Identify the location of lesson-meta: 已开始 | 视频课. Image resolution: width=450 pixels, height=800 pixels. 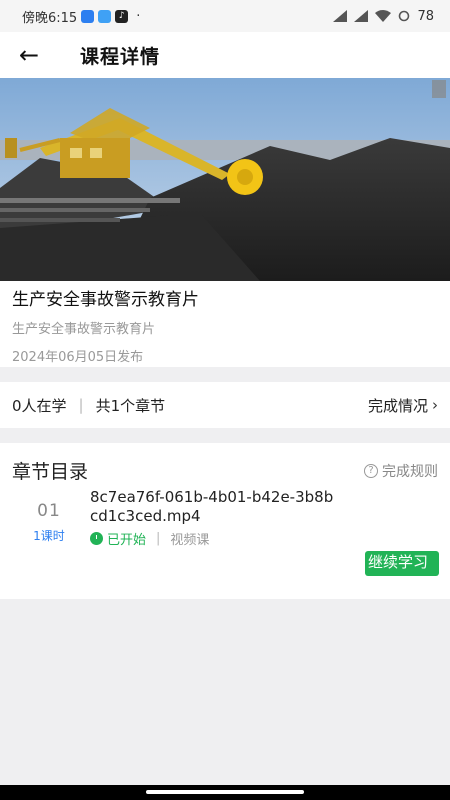
(149, 538).